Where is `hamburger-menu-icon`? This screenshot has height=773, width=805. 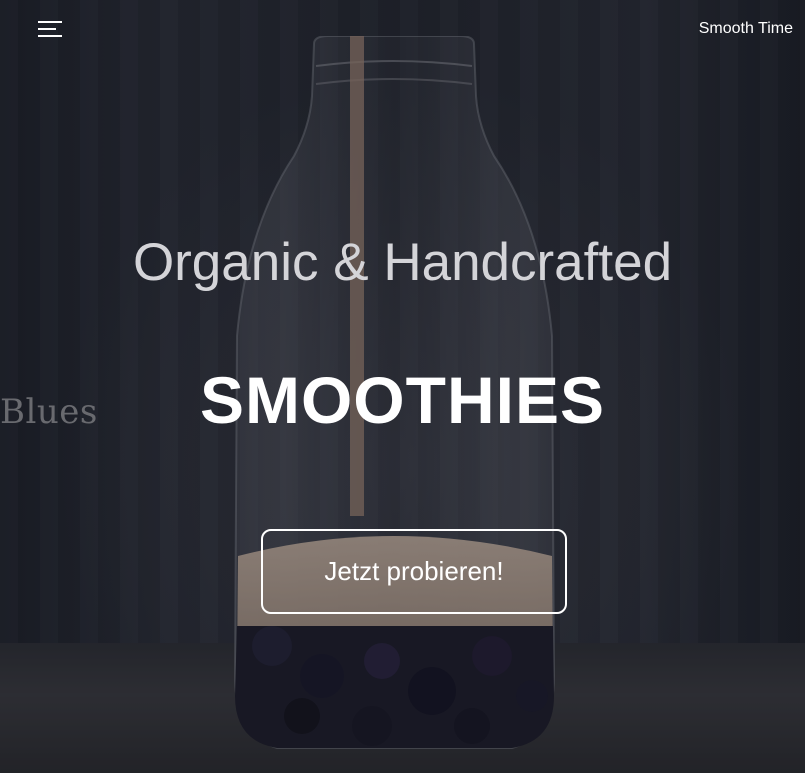
hamburger-menu-icon is located at coordinates (50, 29).